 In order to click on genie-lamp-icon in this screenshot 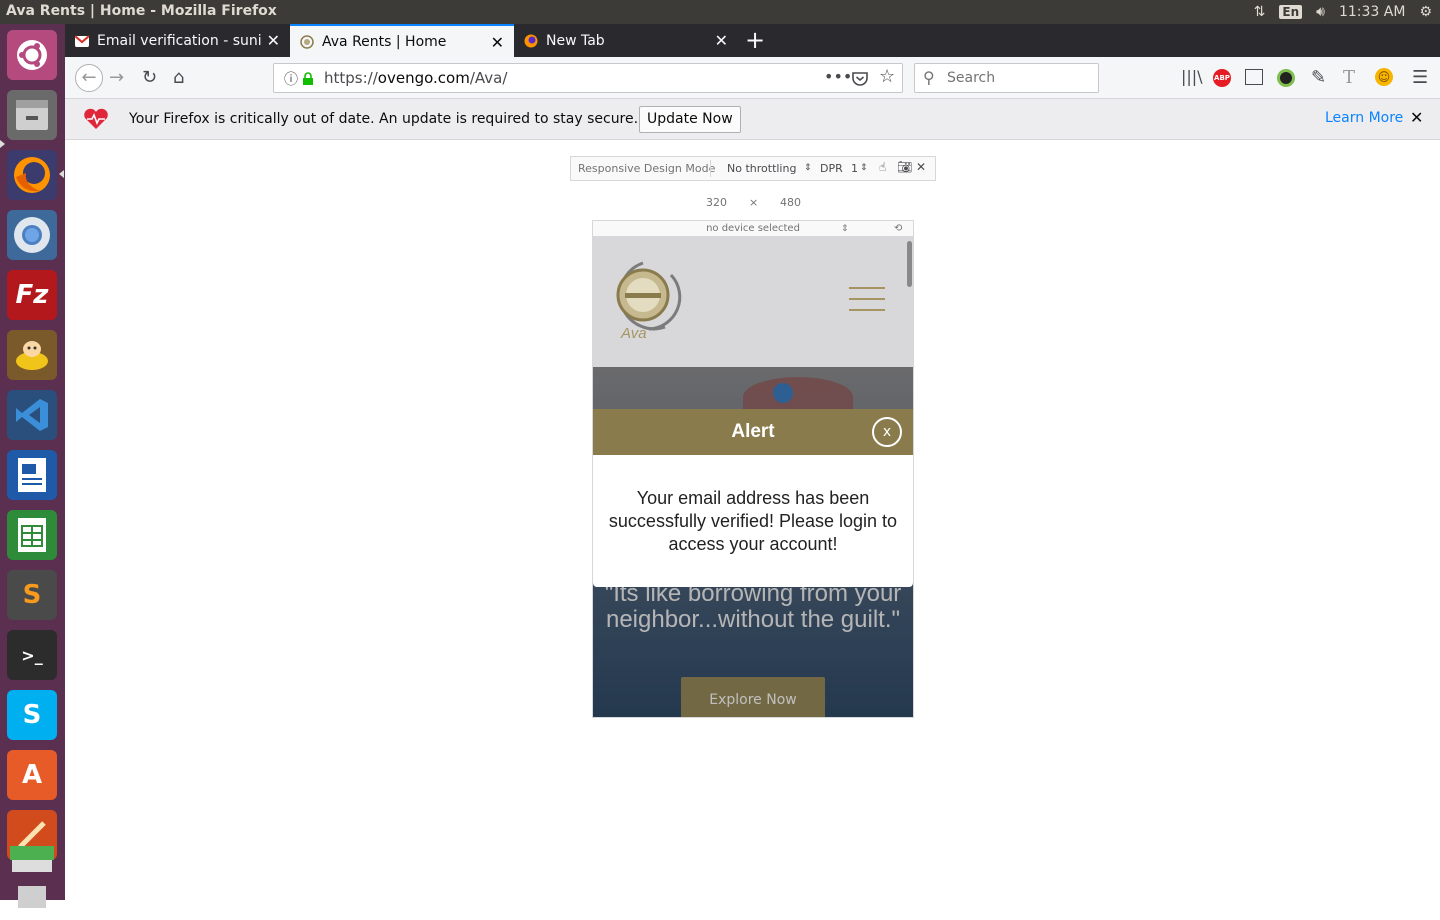, I will do `click(32, 355)`.